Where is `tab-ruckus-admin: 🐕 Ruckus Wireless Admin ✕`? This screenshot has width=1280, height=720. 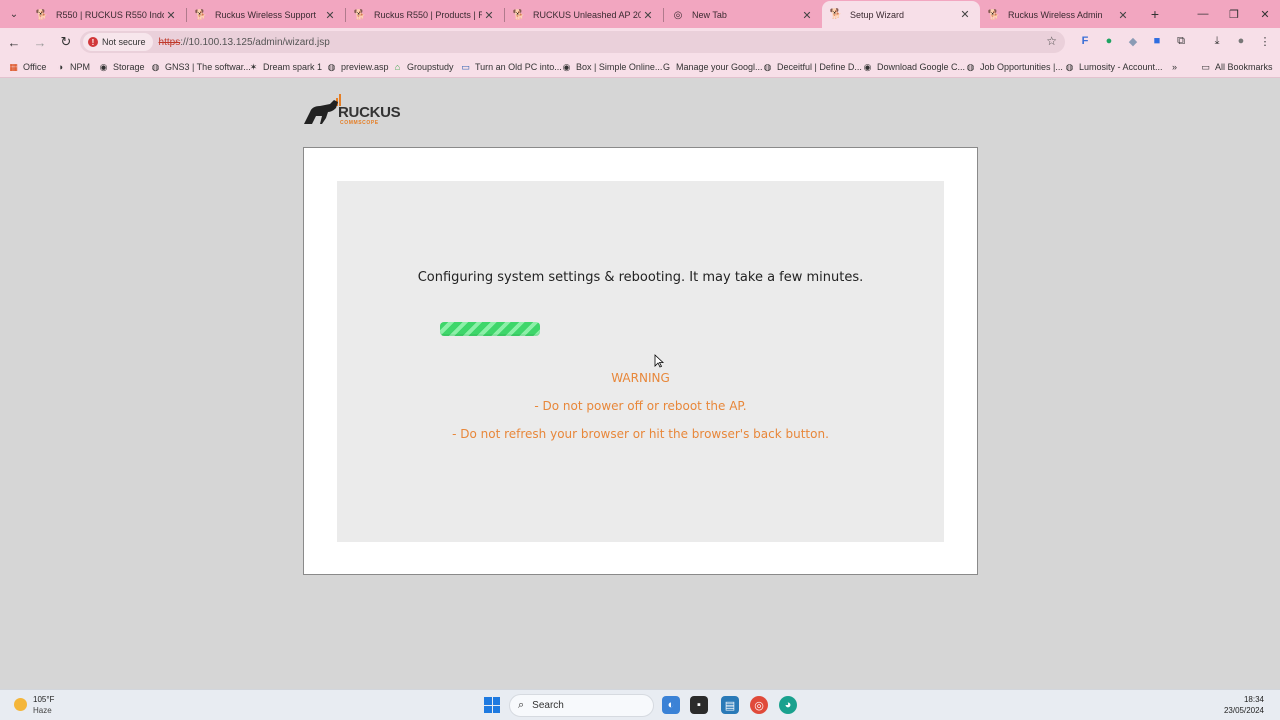
tab-ruckus-admin: 🐕 Ruckus Wireless Admin ✕ is located at coordinates (1059, 15).